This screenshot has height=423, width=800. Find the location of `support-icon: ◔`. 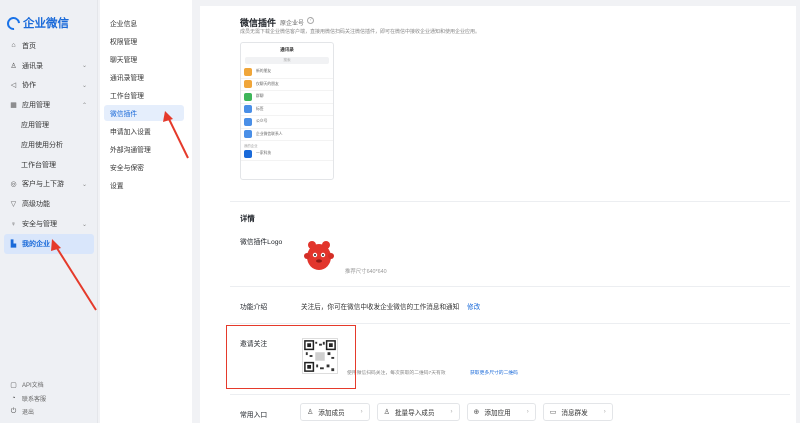

support-icon: ◔ is located at coordinates (13, 398).